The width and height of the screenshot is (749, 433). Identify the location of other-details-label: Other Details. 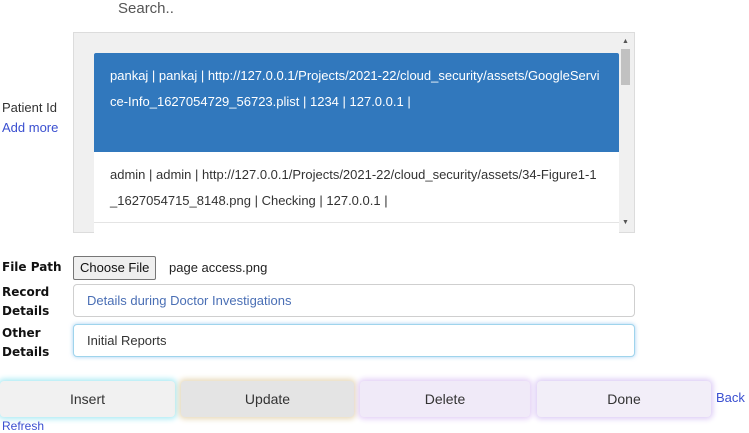
(26, 342).